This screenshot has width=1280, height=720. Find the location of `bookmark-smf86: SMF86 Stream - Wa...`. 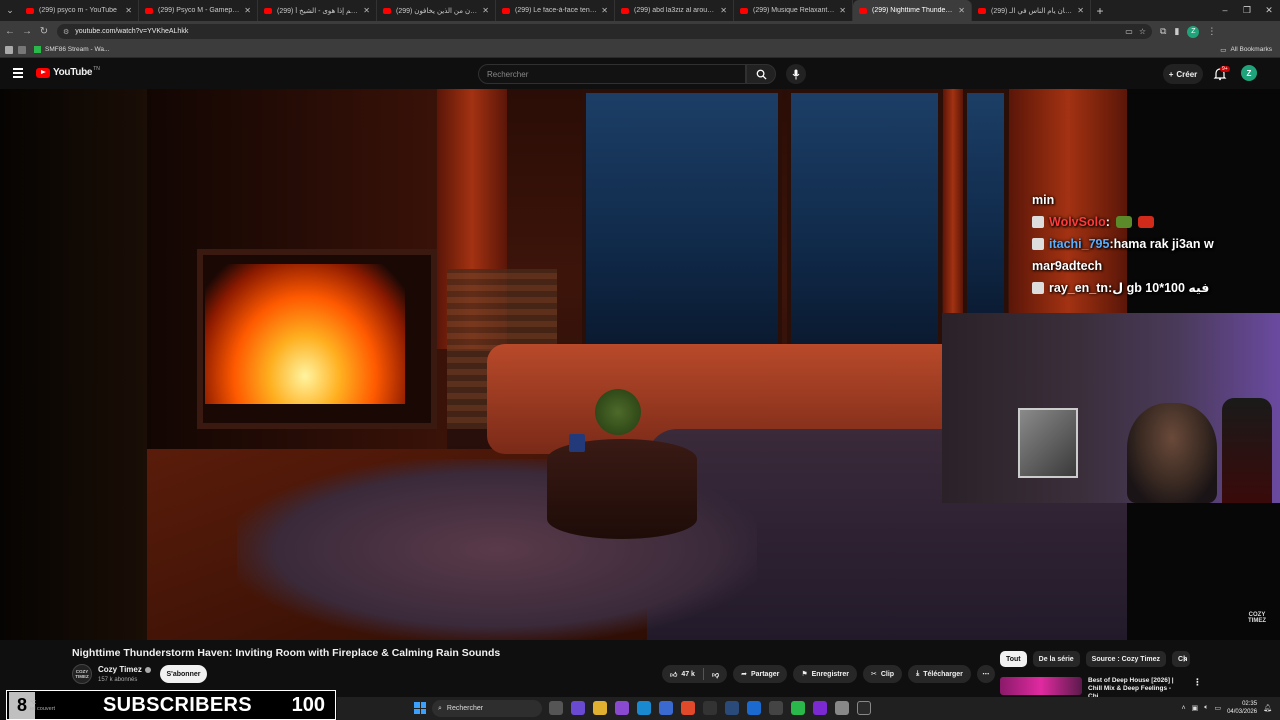

bookmark-smf86: SMF86 Stream - Wa... is located at coordinates (71, 49).